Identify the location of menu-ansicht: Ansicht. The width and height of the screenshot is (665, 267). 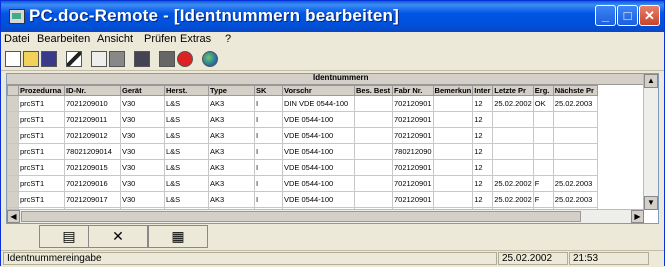
(115, 39).